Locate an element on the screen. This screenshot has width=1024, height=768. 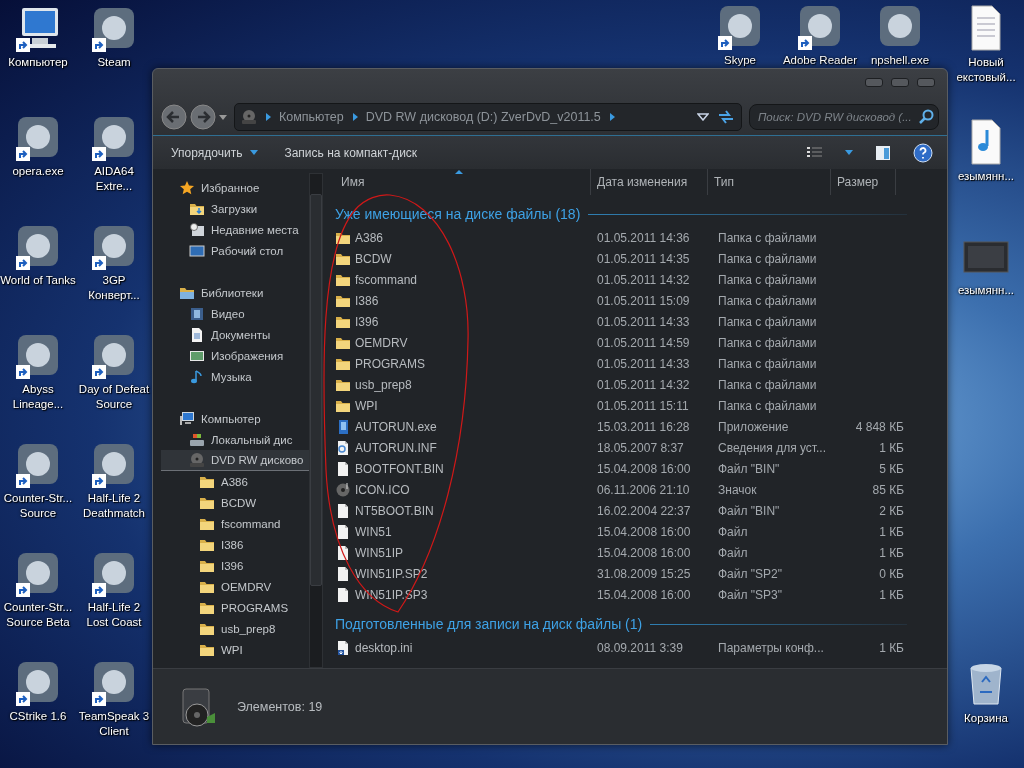
file-name: PROGRAMS is located at coordinates (390, 363).